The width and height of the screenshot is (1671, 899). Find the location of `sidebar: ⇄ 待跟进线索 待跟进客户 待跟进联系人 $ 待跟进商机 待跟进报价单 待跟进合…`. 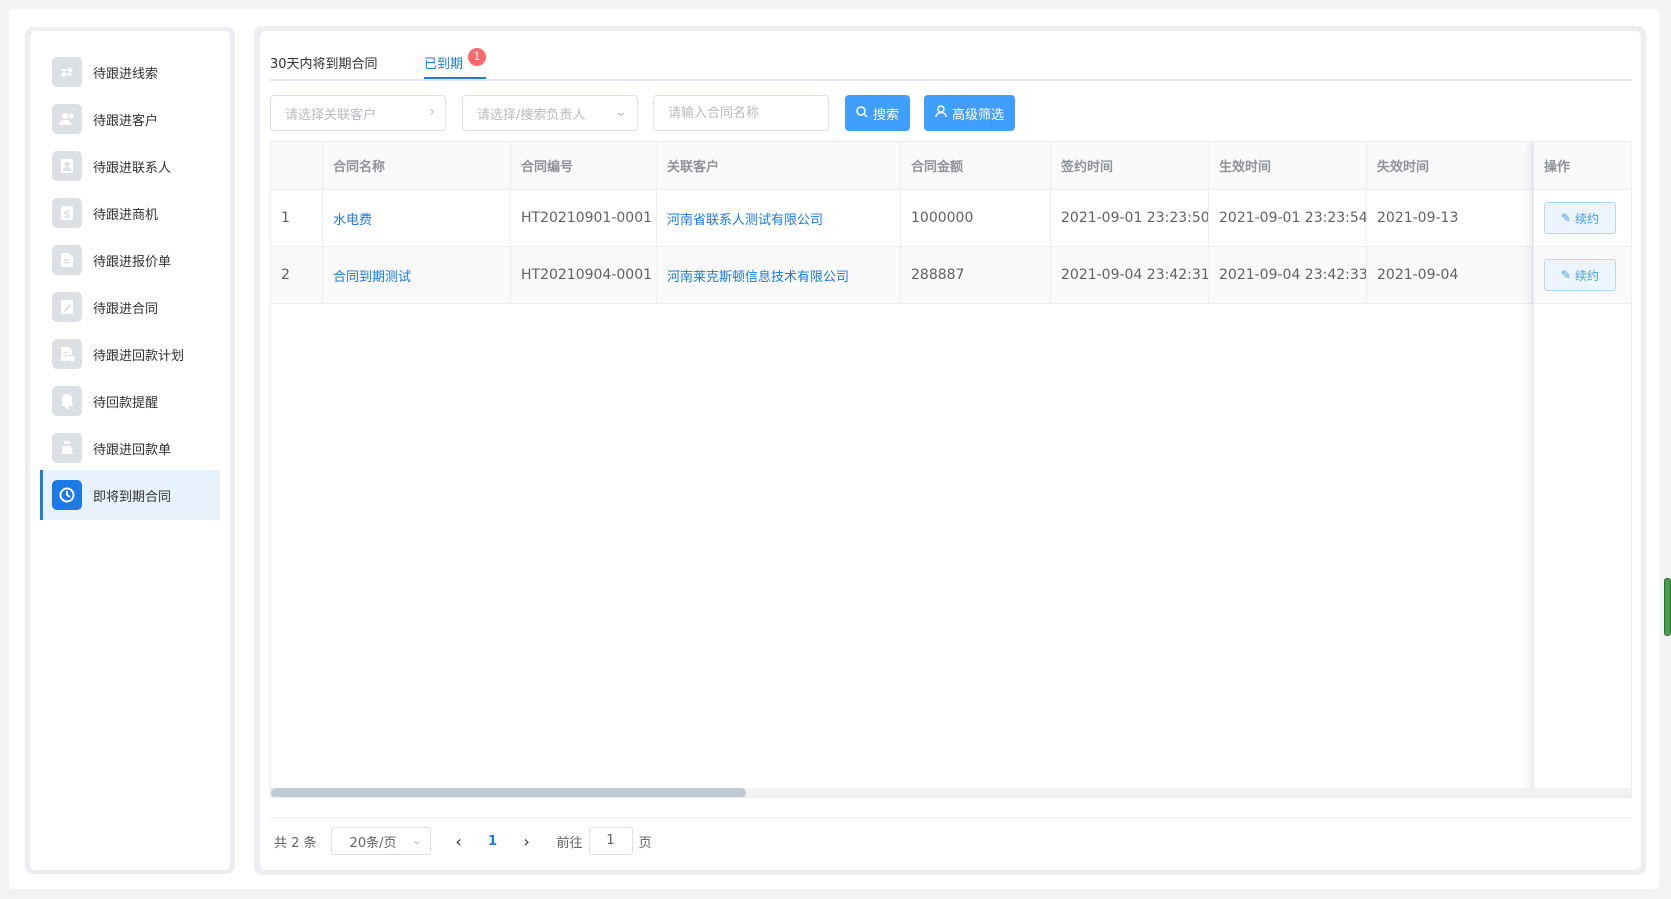

sidebar: ⇄ 待跟进线索 待跟进客户 待跟进联系人 $ 待跟进商机 待跟进报价单 待跟进合… is located at coordinates (130, 450).